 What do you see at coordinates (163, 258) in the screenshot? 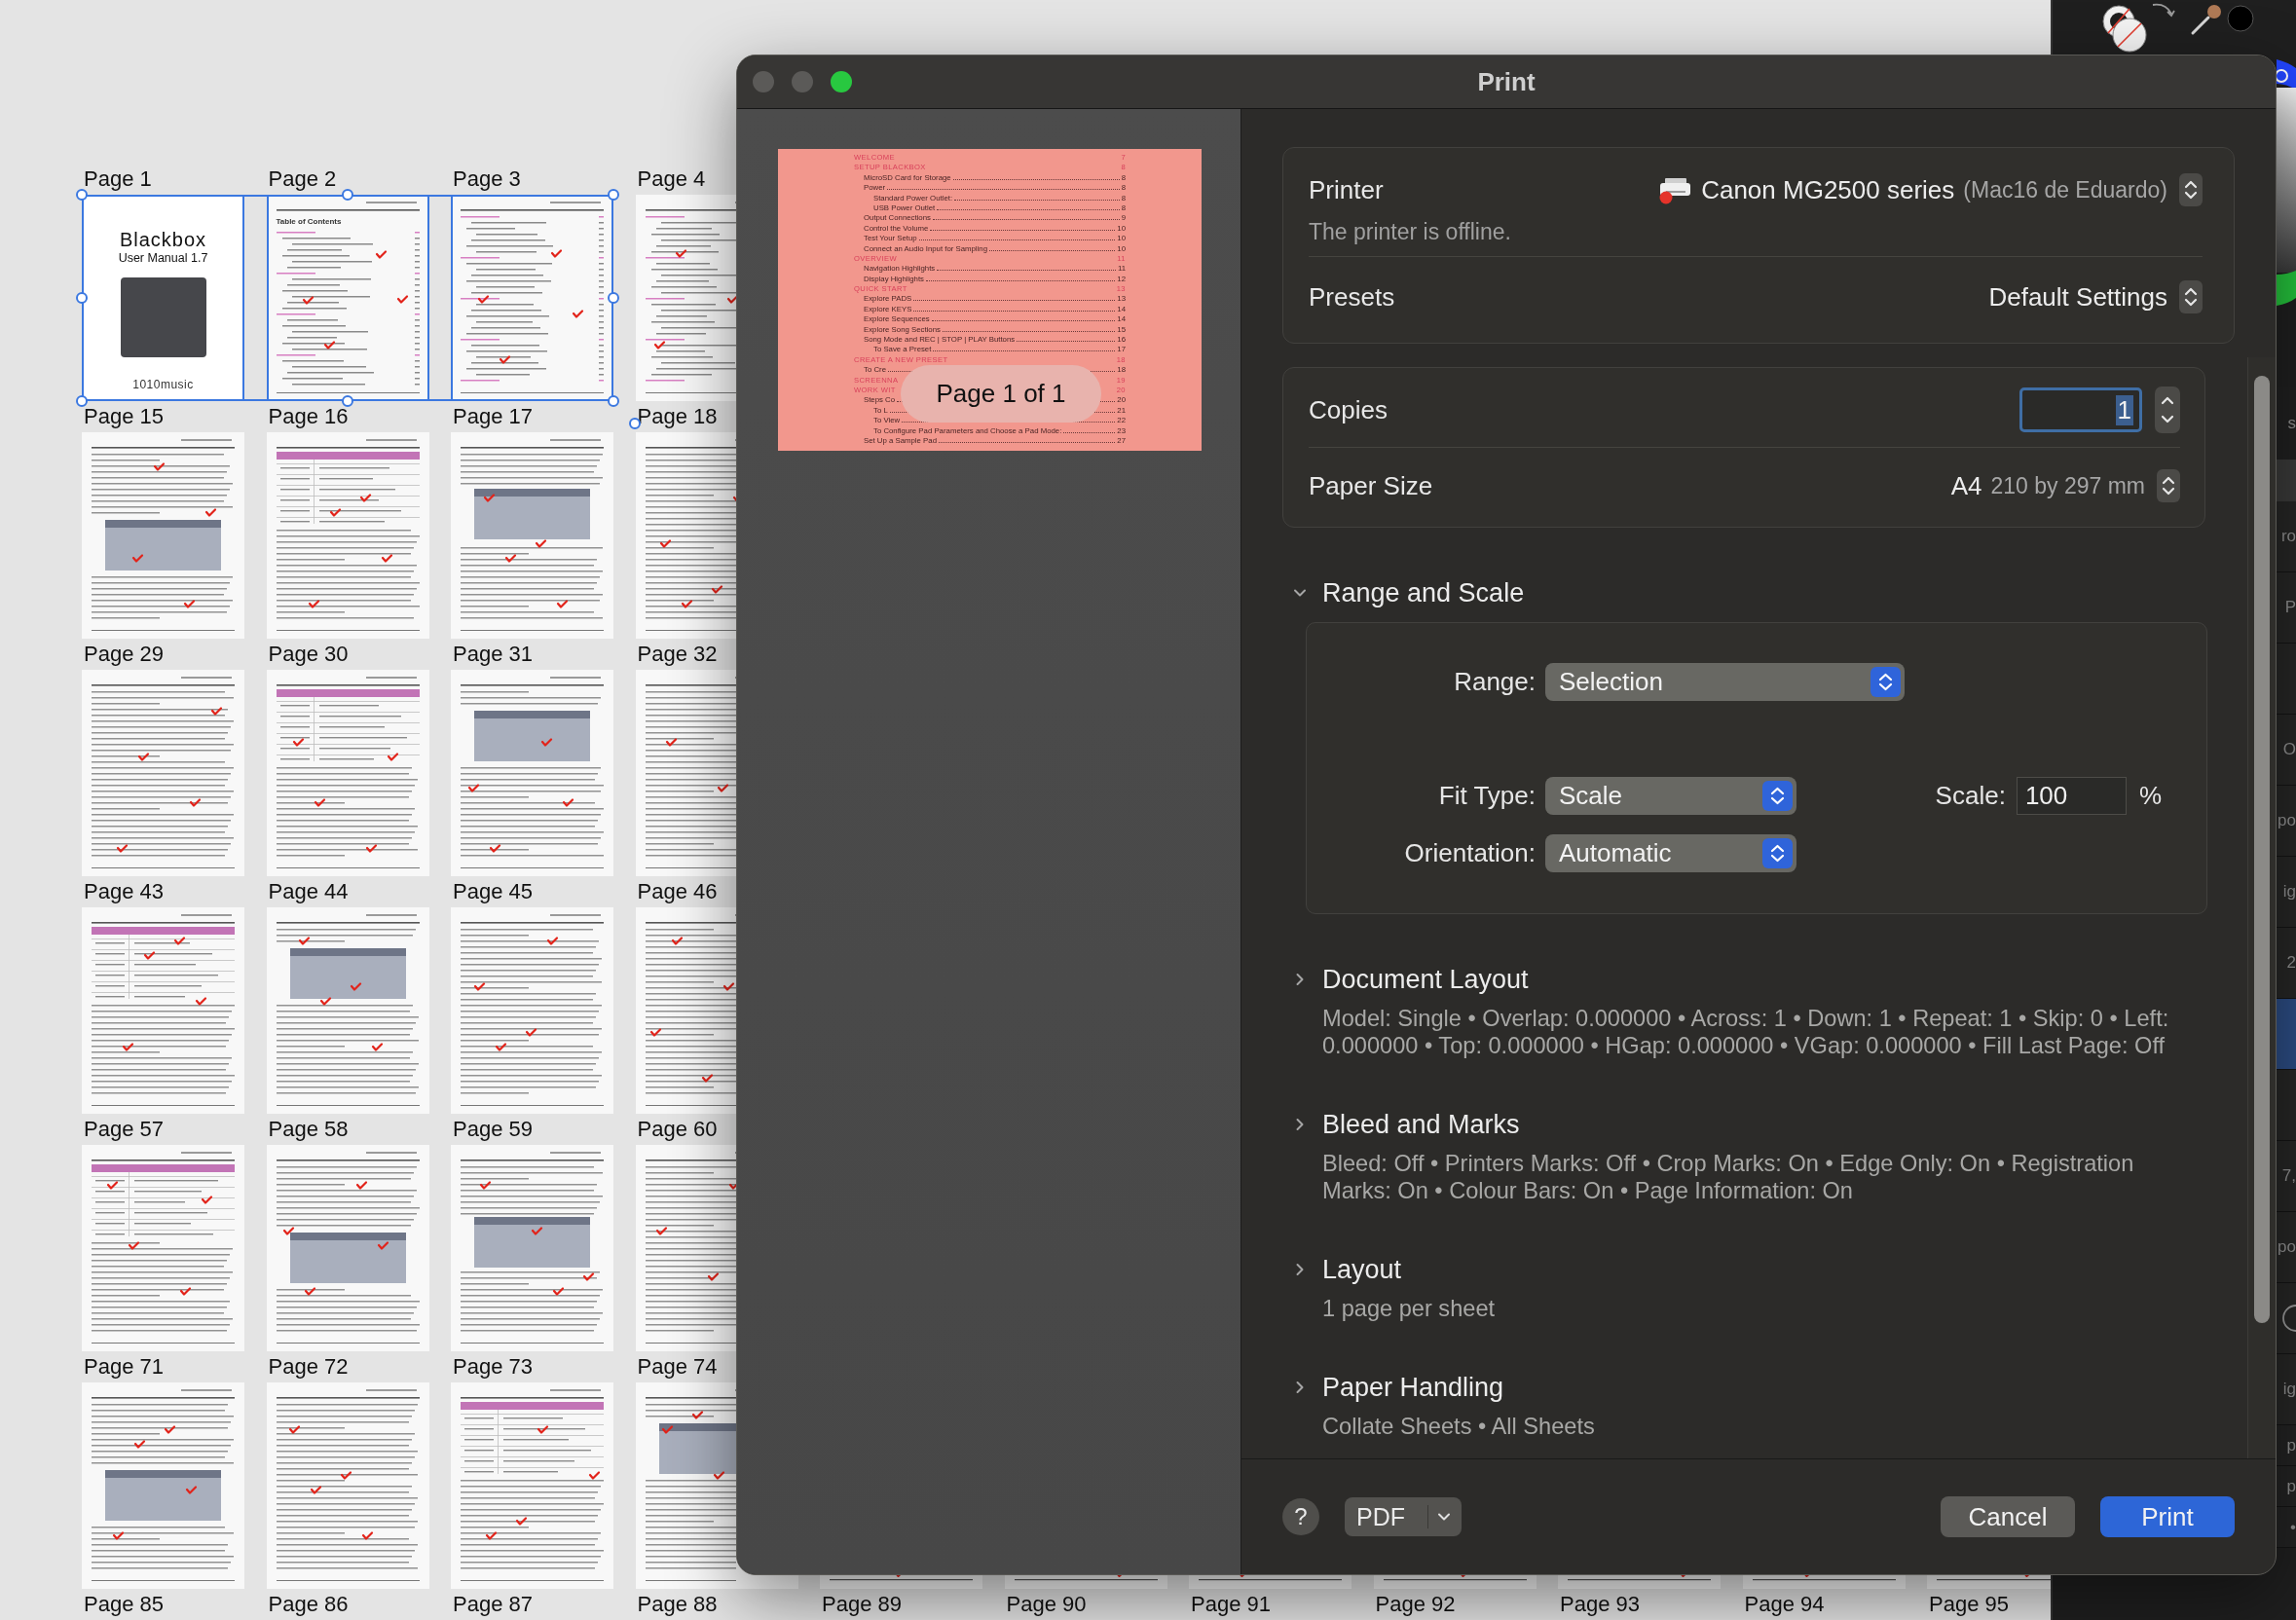
I see `cover-subtitle: User Manual 1.7` at bounding box center [163, 258].